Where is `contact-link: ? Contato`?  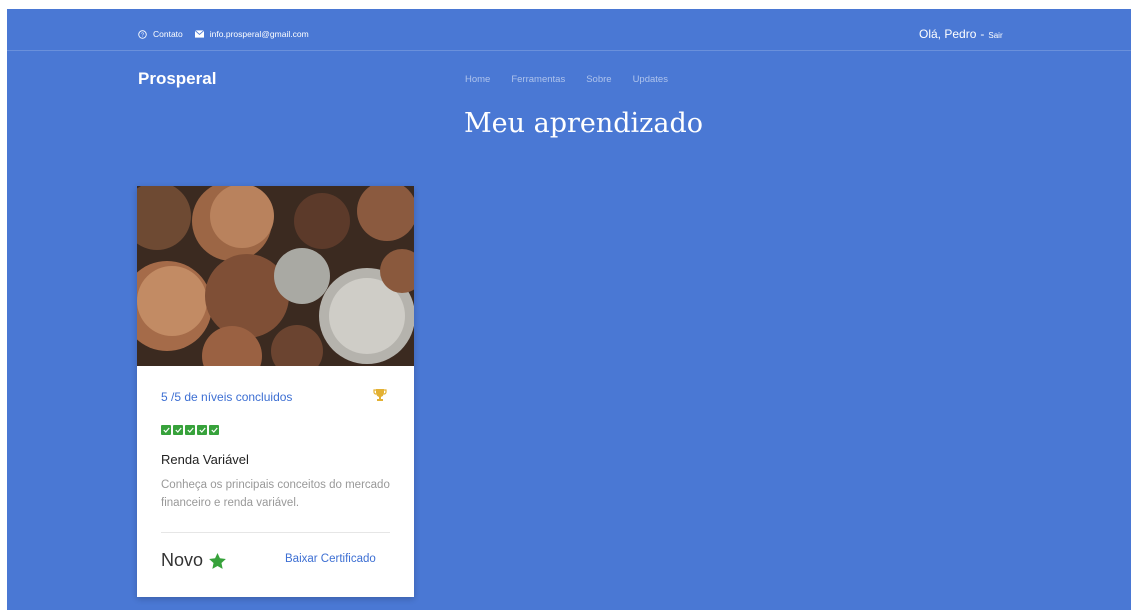
contact-link: ? Contato is located at coordinates (160, 34).